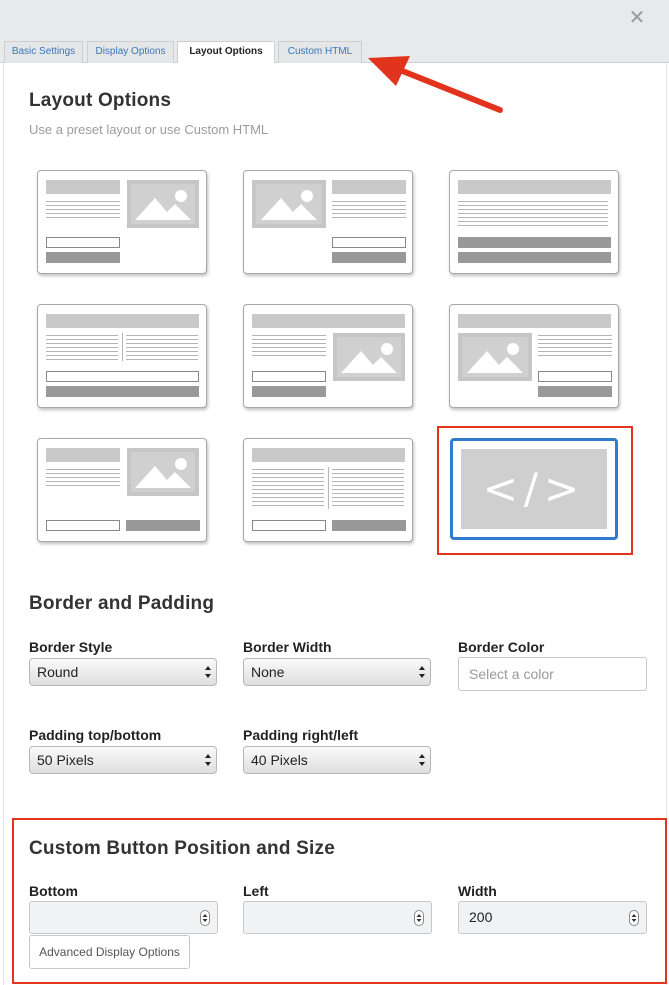 The height and width of the screenshot is (985, 669). Describe the element at coordinates (334, 19) in the screenshot. I see `dialog-header: ✕` at that location.